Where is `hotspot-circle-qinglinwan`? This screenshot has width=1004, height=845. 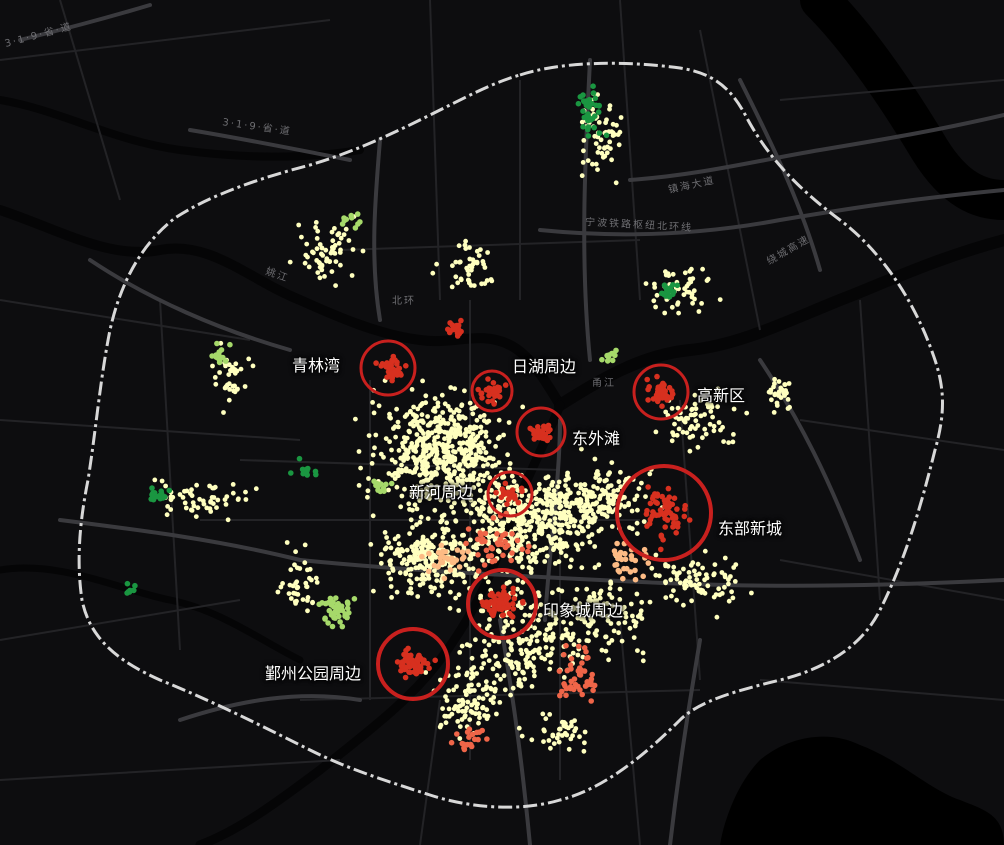 hotspot-circle-qinglinwan is located at coordinates (388, 368).